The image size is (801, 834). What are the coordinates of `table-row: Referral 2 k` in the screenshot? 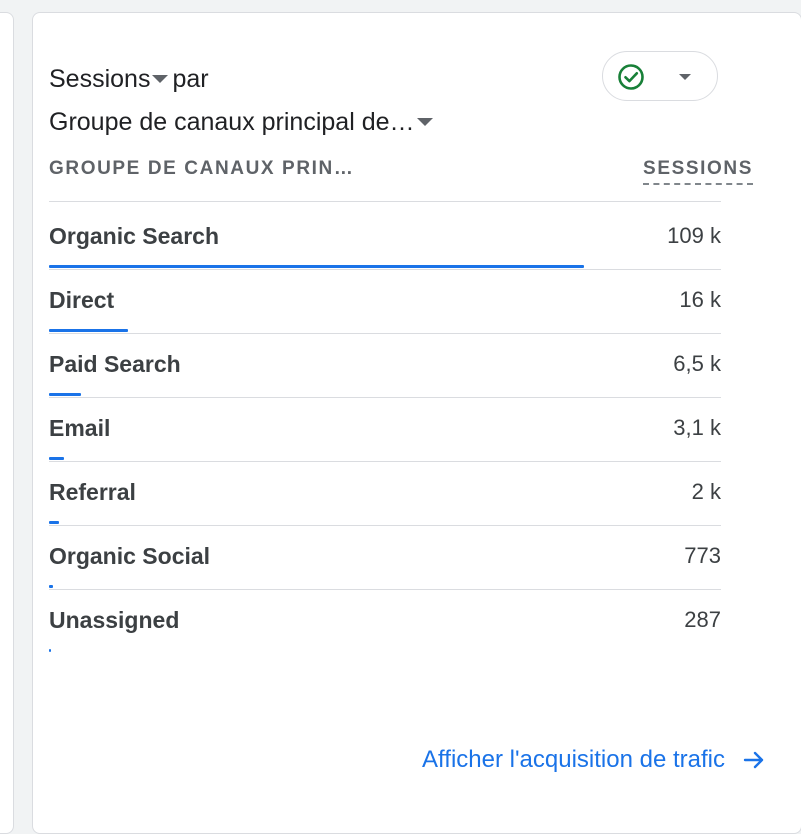 It's located at (385, 493).